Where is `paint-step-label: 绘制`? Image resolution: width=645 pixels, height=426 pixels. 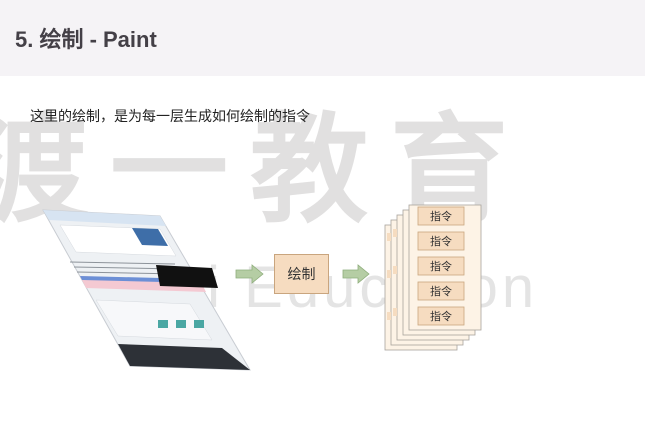
paint-step-label: 绘制 is located at coordinates (301, 275).